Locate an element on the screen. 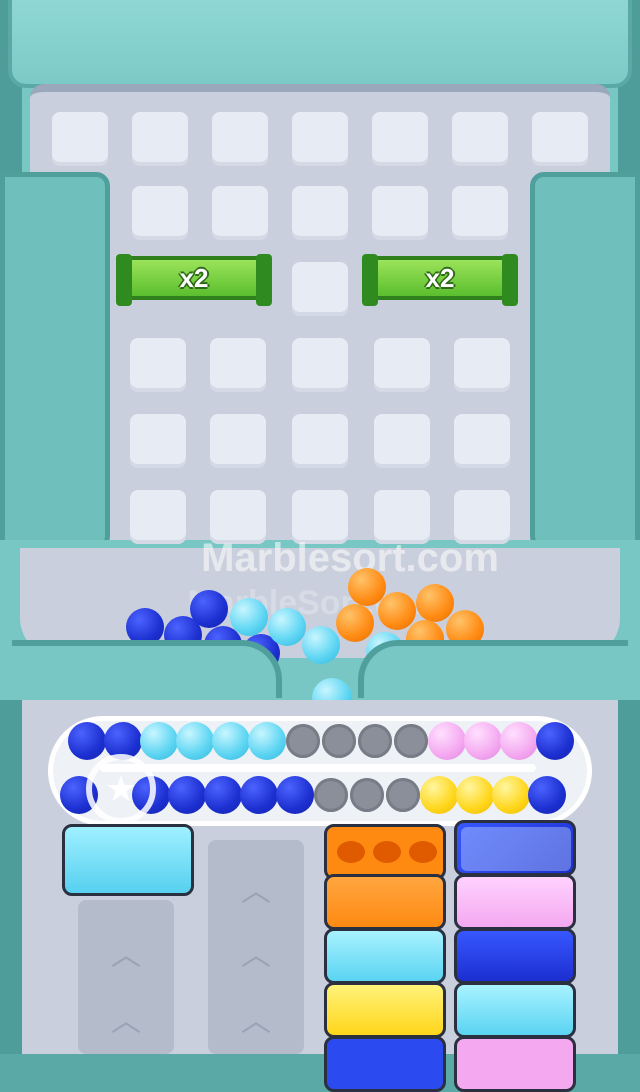 The height and width of the screenshot is (1092, 640). multiplier-bar-right: x2 is located at coordinates (440, 280).